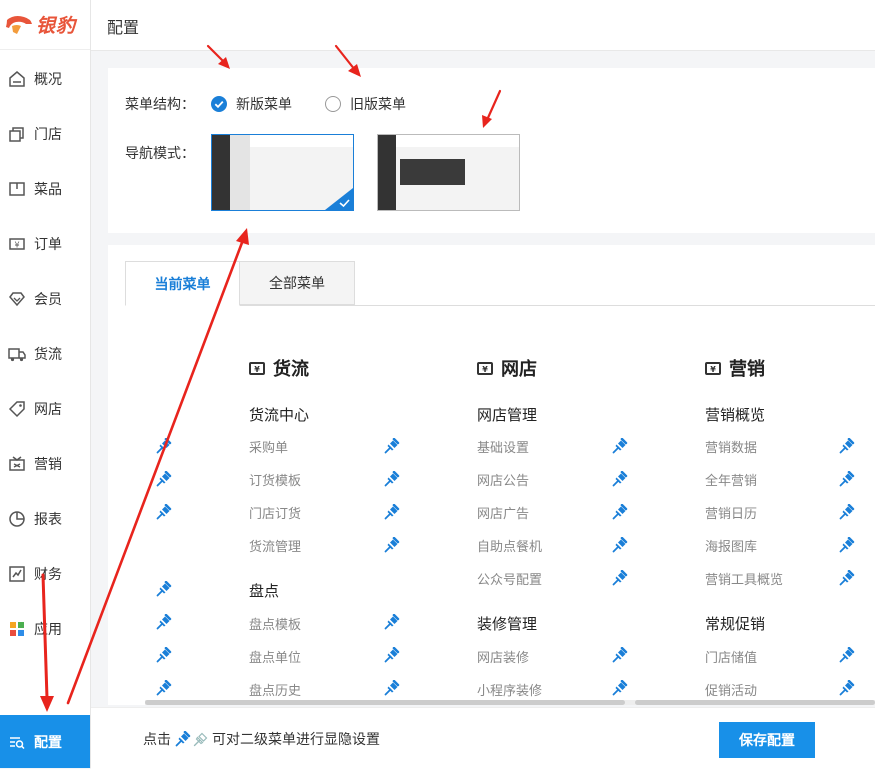  Describe the element at coordinates (731, 479) in the screenshot. I see `menu-item: 全年营销` at that location.